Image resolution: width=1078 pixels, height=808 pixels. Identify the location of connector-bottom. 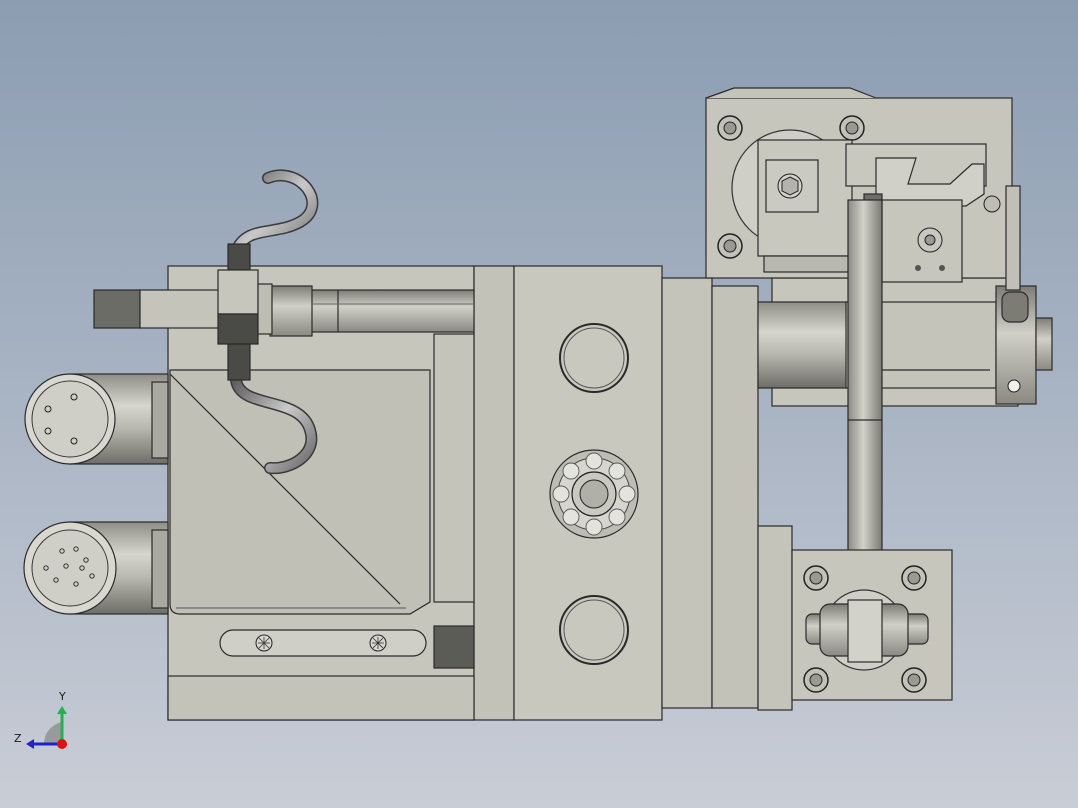
(96, 568).